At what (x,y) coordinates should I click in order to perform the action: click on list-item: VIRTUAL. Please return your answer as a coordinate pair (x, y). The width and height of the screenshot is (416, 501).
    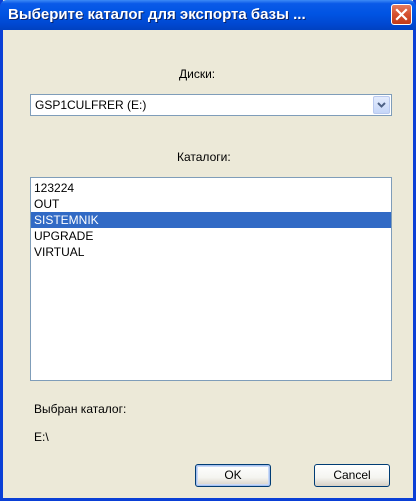
    Looking at the image, I should click on (211, 252).